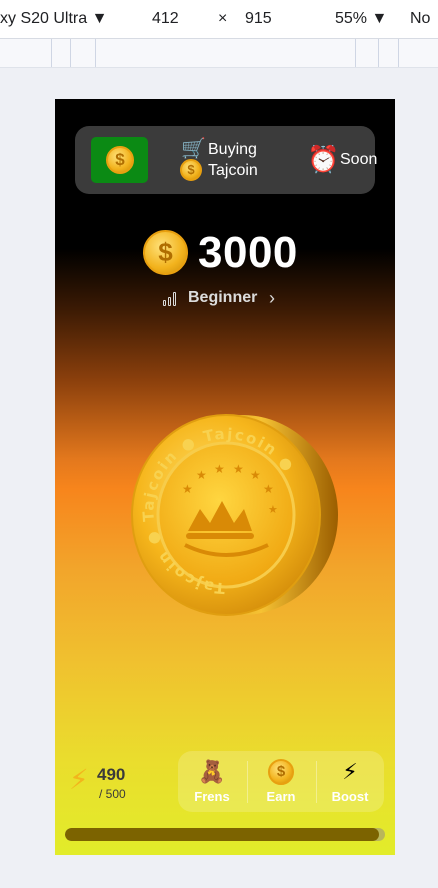 This screenshot has width=438, height=888. I want to click on star-7: ★, so click(273, 510).